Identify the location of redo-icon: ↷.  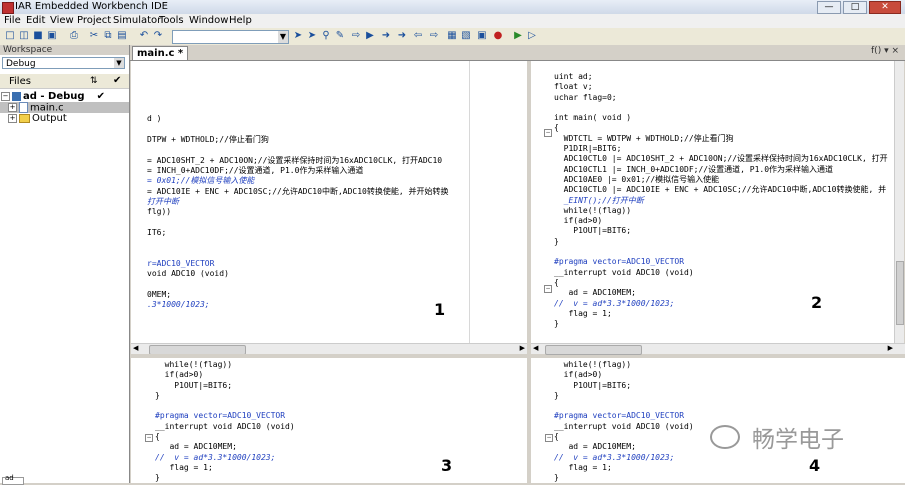
(158, 36).